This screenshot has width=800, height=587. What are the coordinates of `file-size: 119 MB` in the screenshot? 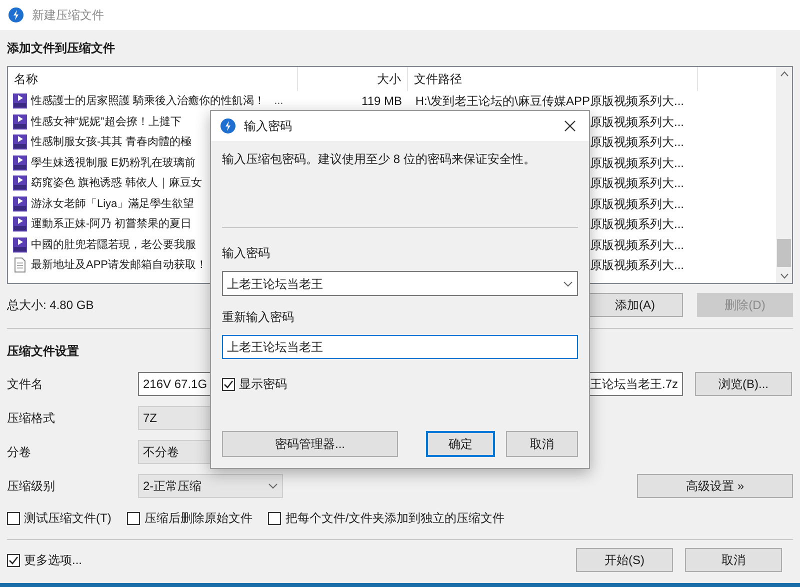 It's located at (382, 101).